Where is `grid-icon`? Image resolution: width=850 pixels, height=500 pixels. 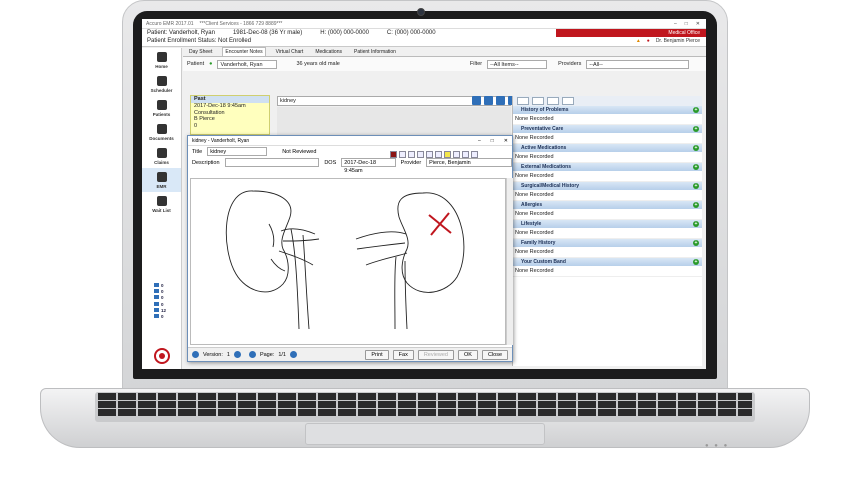
grid-icon is located at coordinates (488, 100).